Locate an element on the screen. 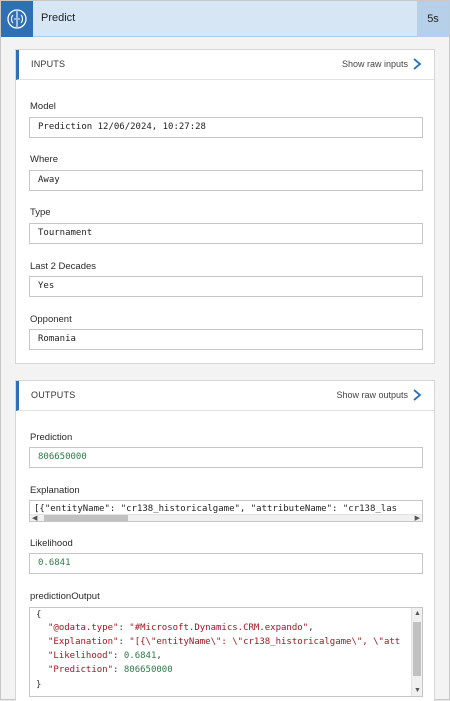  scroll-down-icon: ▼ is located at coordinates (417, 690).